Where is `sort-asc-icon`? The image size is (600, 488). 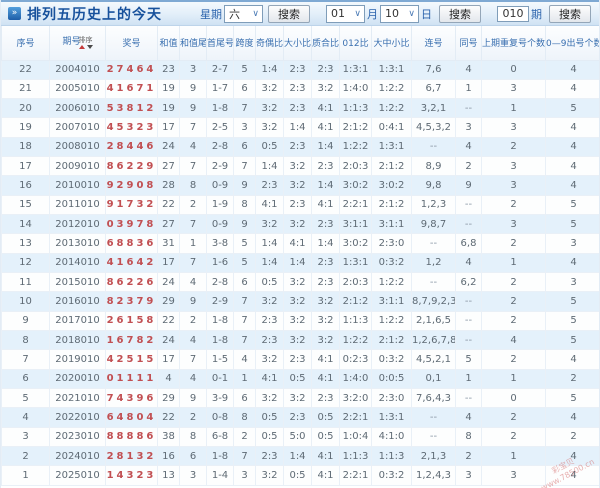
sort-asc-icon is located at coordinates (81, 46).